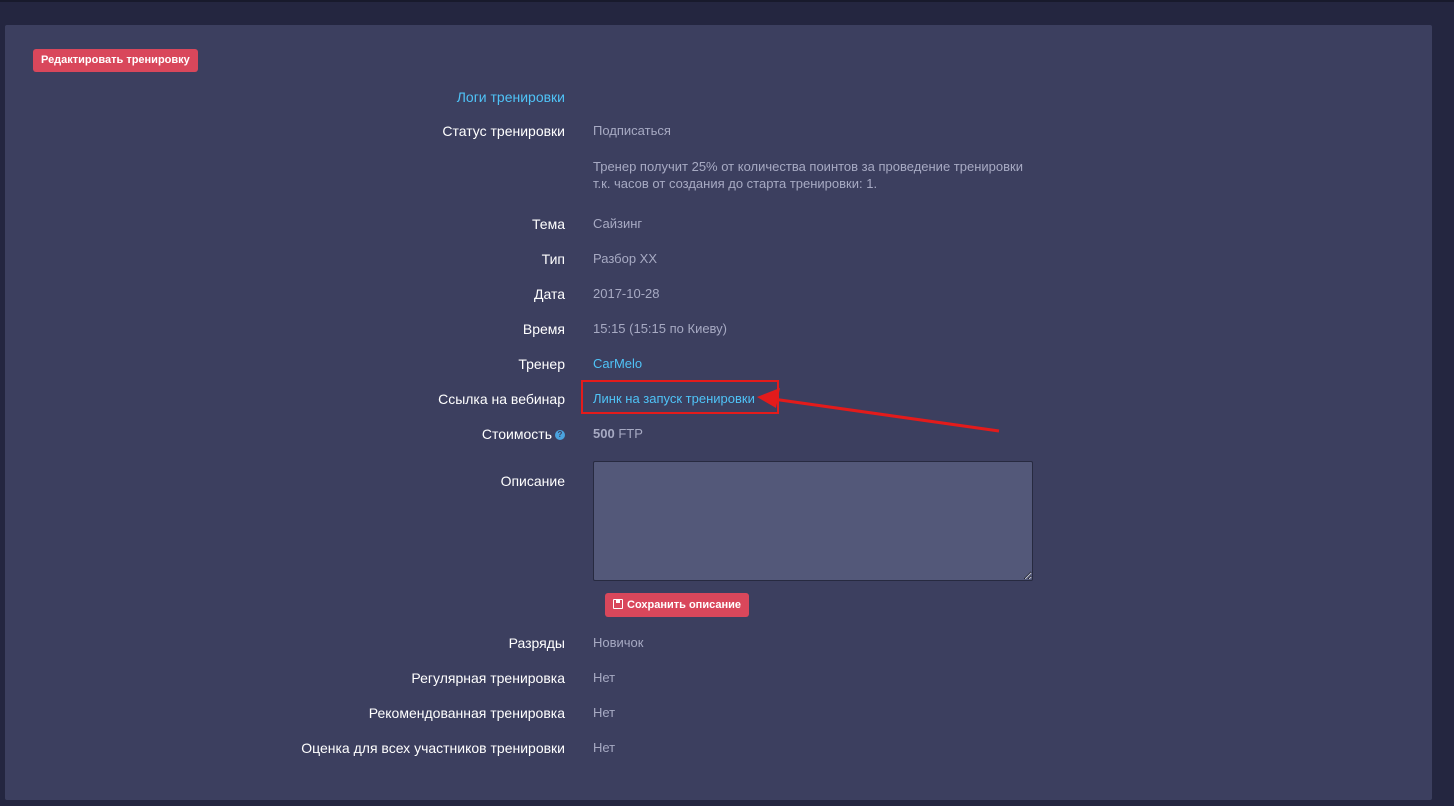  I want to click on annotation-arrow-icon, so click(878, 410).